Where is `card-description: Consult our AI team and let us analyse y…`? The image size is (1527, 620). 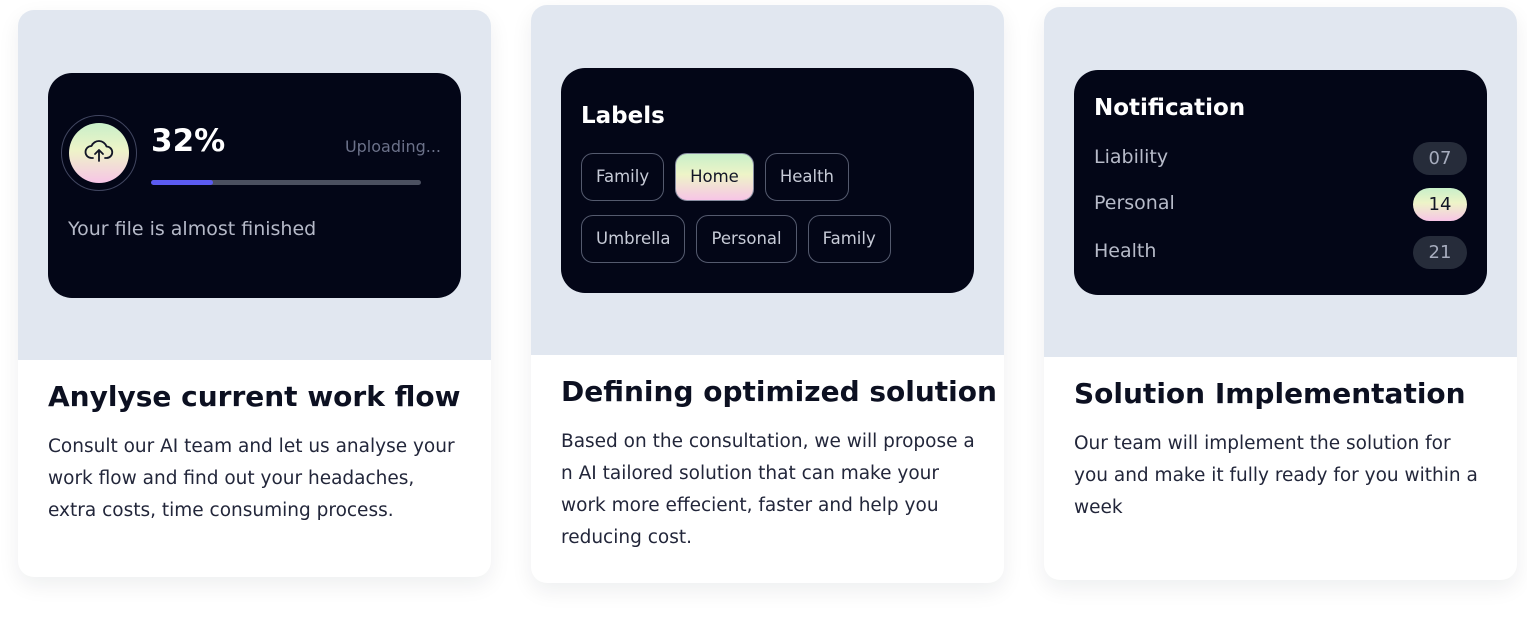 card-description: Consult our AI team and let us analyse y… is located at coordinates (251, 478).